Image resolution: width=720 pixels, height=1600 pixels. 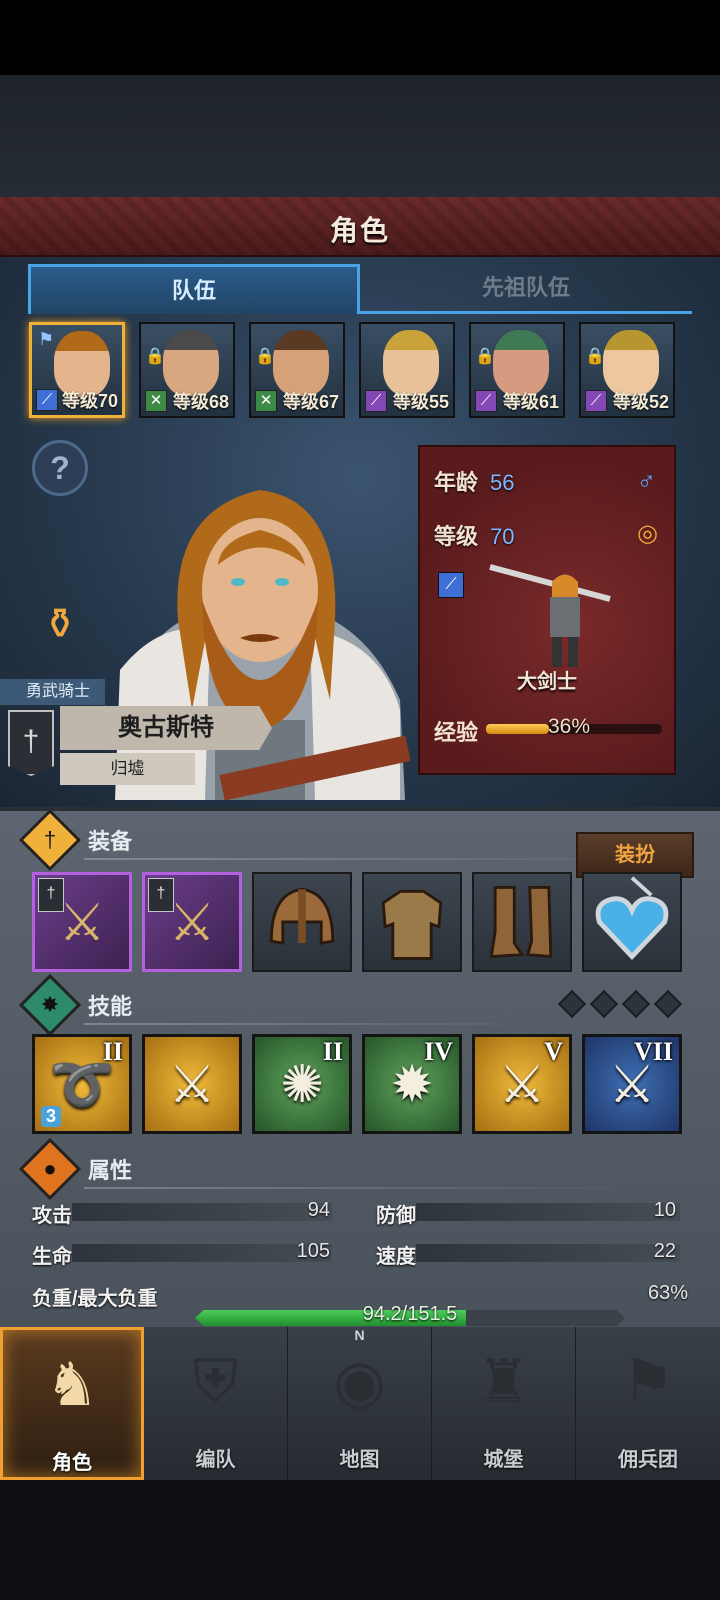 What do you see at coordinates (359, 230) in the screenshot?
I see `page-title: 角色` at bounding box center [359, 230].